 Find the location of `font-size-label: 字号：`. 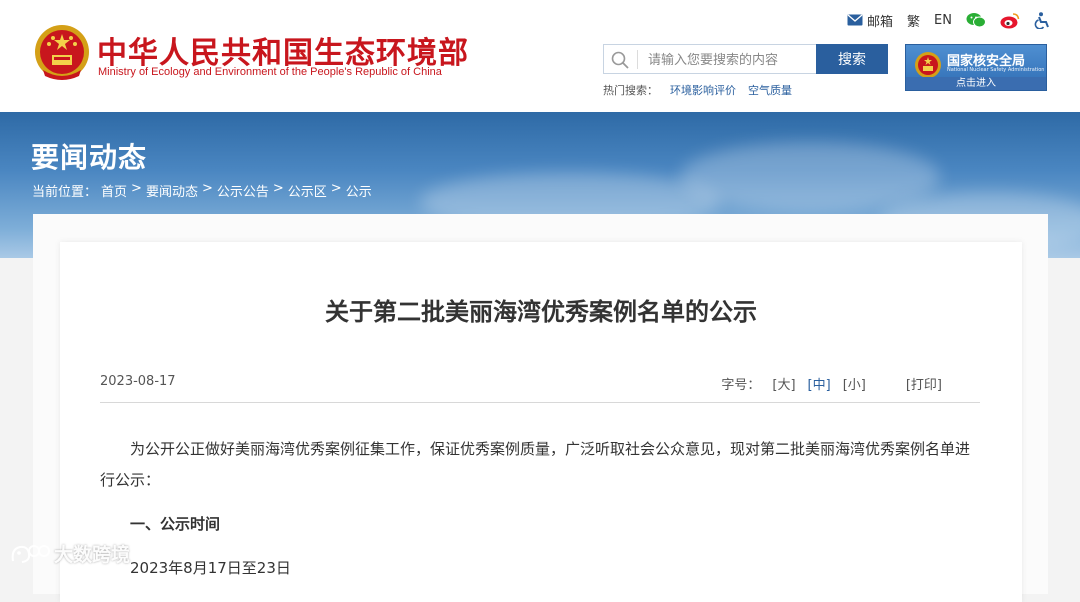

font-size-label: 字号： is located at coordinates (741, 385).